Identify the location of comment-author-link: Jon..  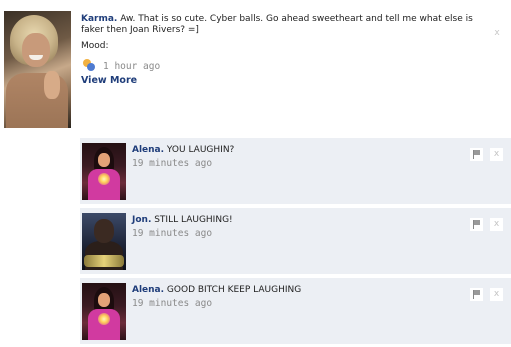
(141, 220).